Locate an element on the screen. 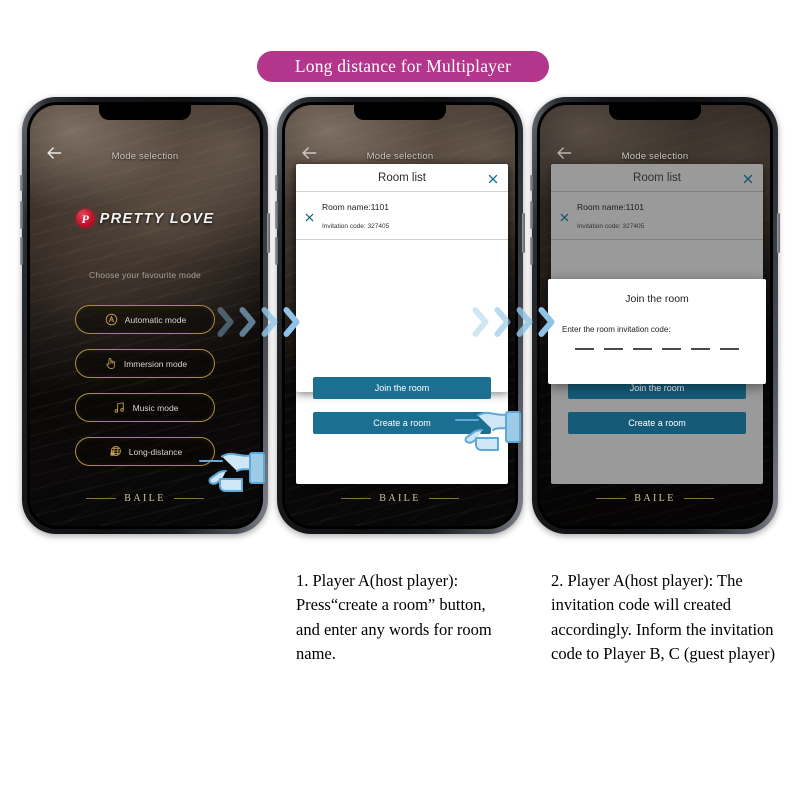 This screenshot has width=800, height=800. join-modal-title: Join the room is located at coordinates (657, 299).